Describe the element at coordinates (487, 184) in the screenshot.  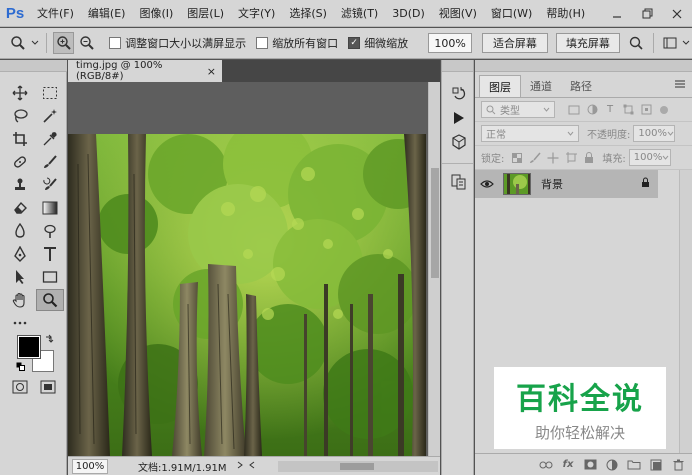
I see `eye-icon` at that location.